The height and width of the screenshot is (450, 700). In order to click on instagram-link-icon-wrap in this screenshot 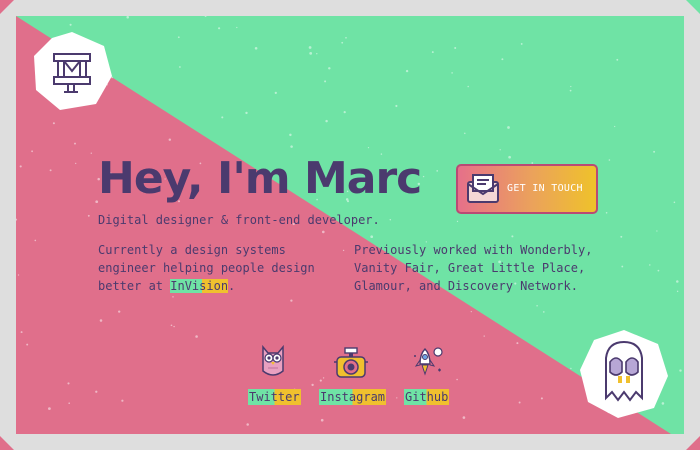, I will do `click(351, 366)`.